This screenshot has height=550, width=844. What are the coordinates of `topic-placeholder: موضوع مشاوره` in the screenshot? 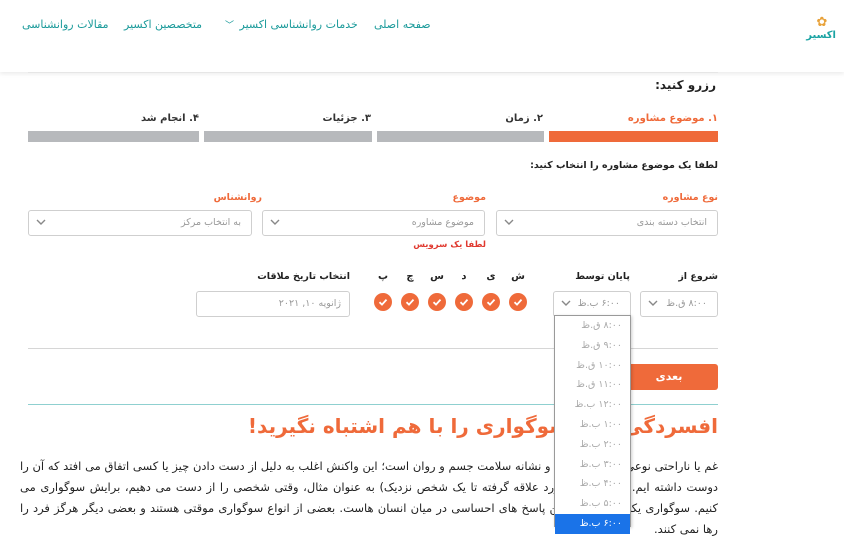 It's located at (442, 222).